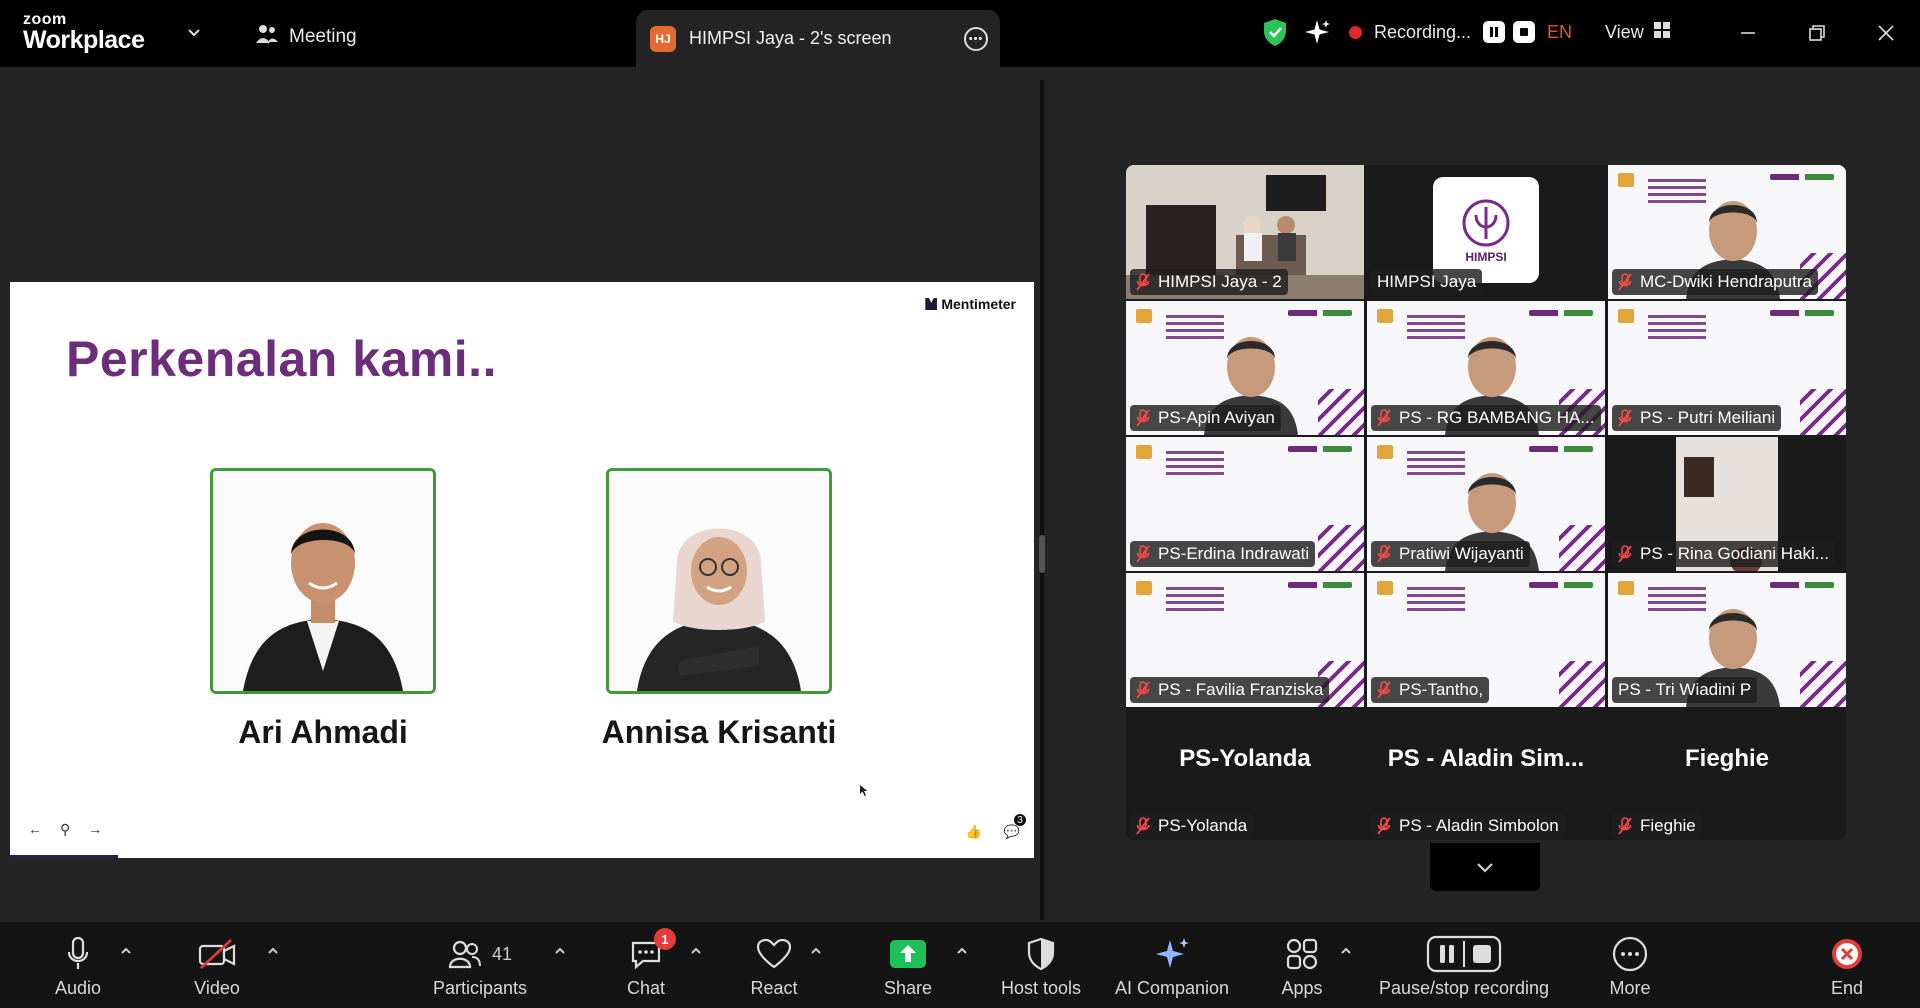  I want to click on react-button: React, so click(774, 966).